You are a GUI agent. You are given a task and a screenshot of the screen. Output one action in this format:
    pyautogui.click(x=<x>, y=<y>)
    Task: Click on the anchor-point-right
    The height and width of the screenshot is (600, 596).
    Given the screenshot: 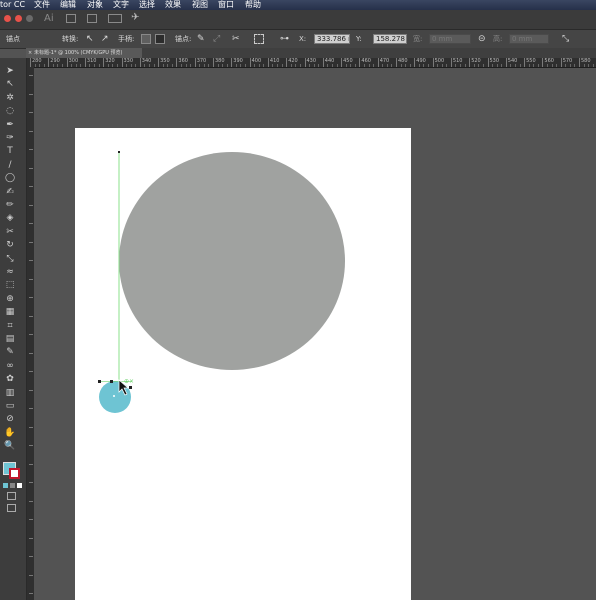 What is the action you would take?
    pyautogui.click(x=130, y=387)
    